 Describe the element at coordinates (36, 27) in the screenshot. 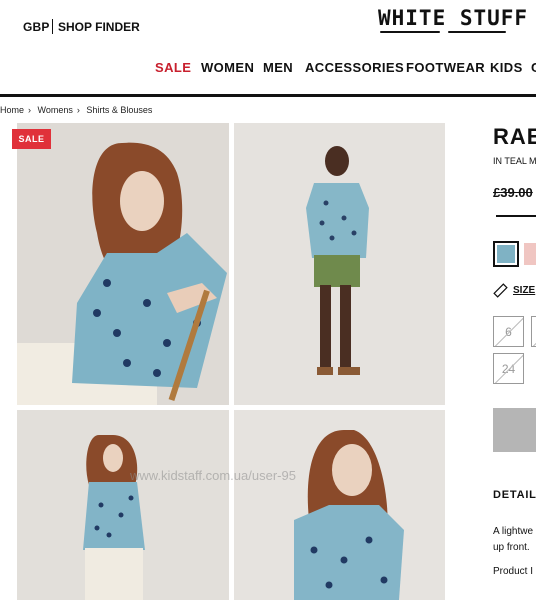

I see `currency-selector: GBP` at that location.